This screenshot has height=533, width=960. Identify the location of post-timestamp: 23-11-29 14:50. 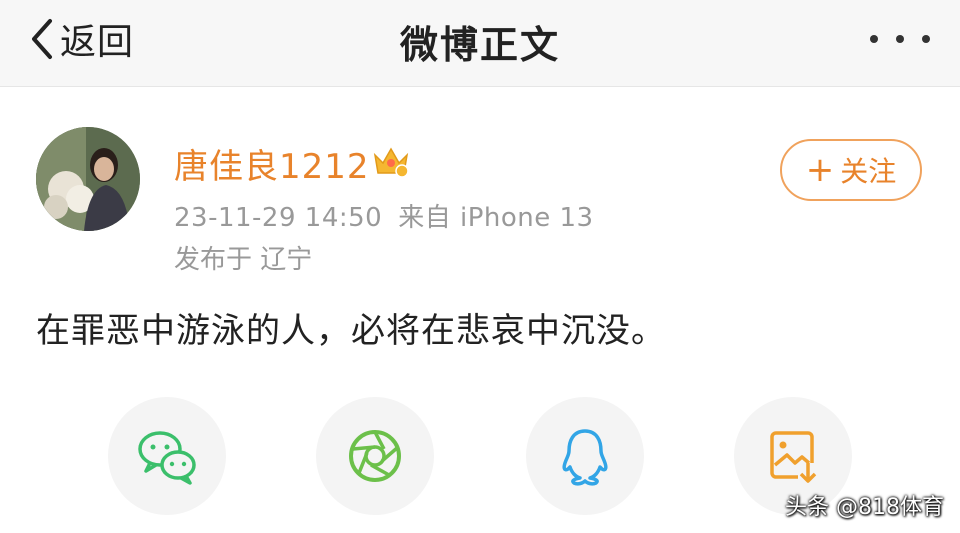
(278, 218).